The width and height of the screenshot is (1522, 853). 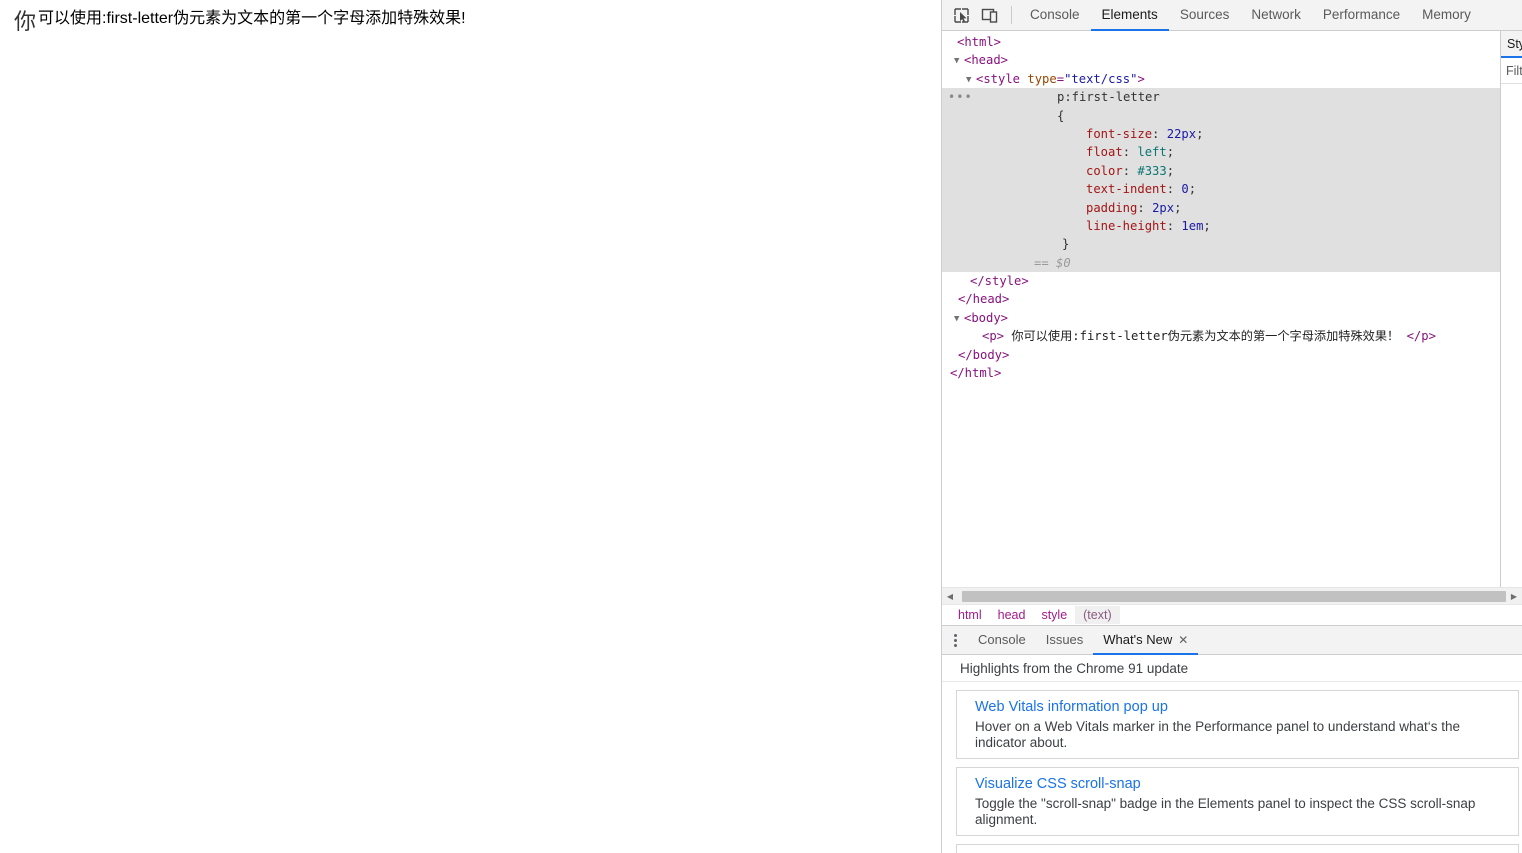 What do you see at coordinates (961, 15) in the screenshot?
I see `inspect-element-icon` at bounding box center [961, 15].